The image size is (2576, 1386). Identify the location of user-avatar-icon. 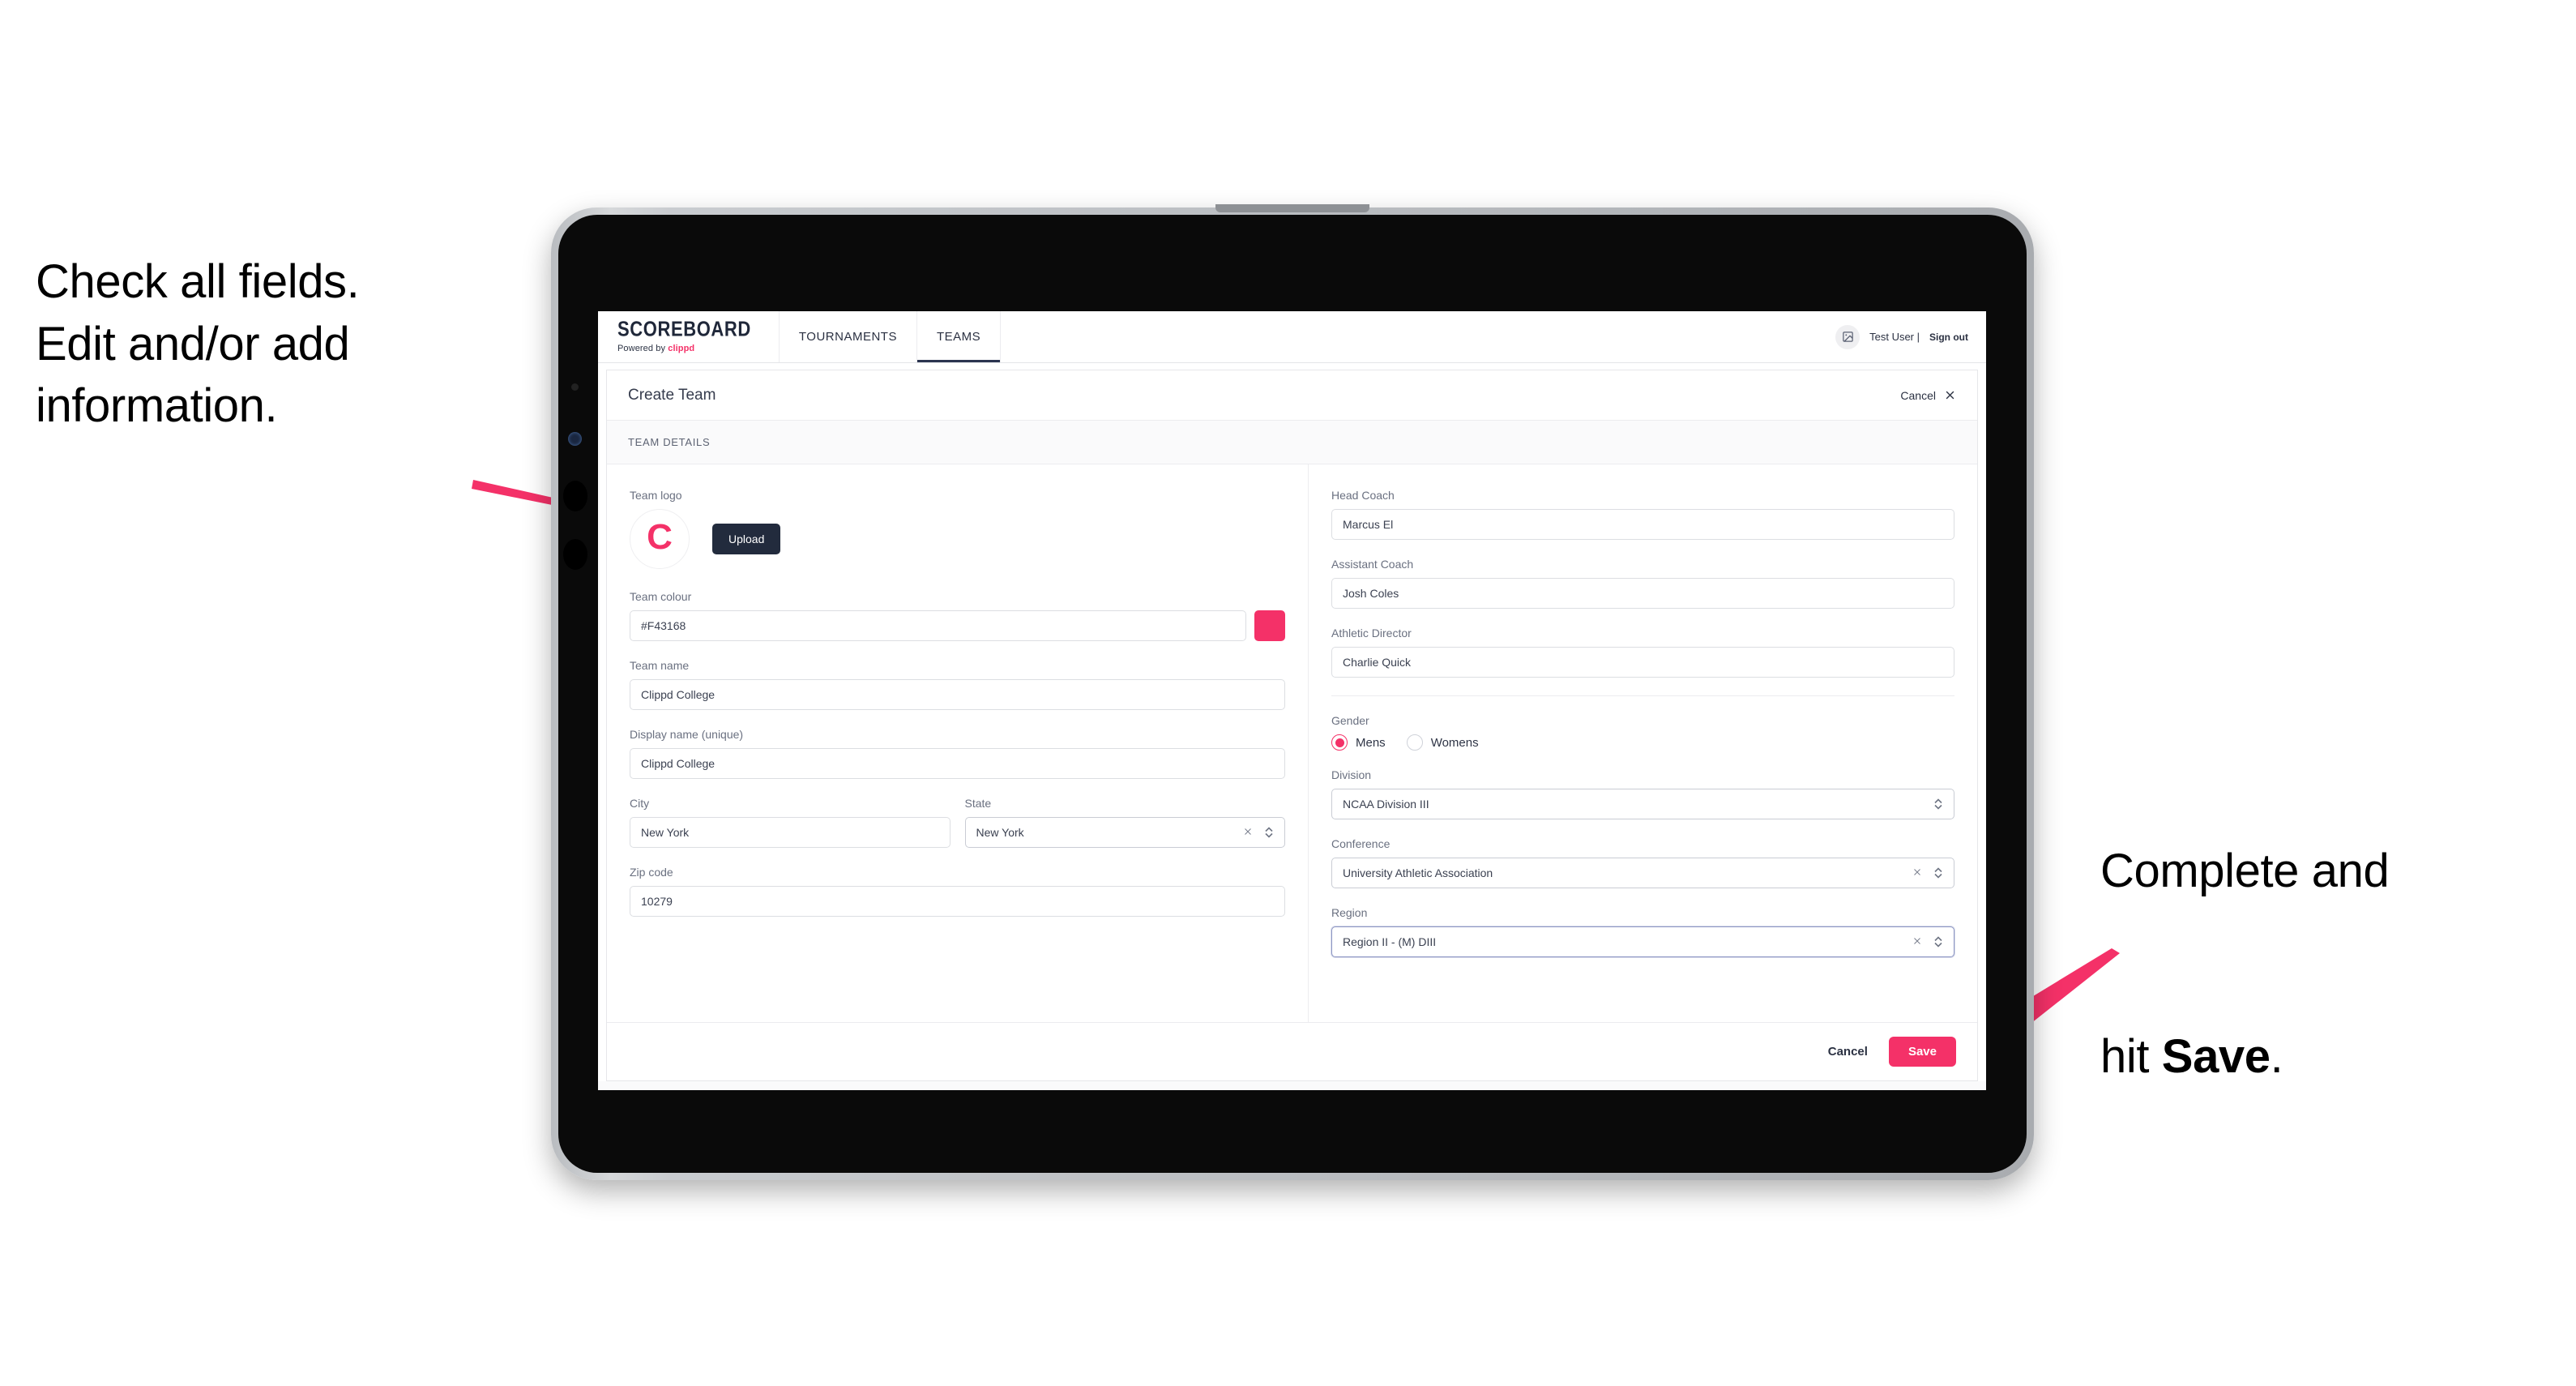
(1847, 336).